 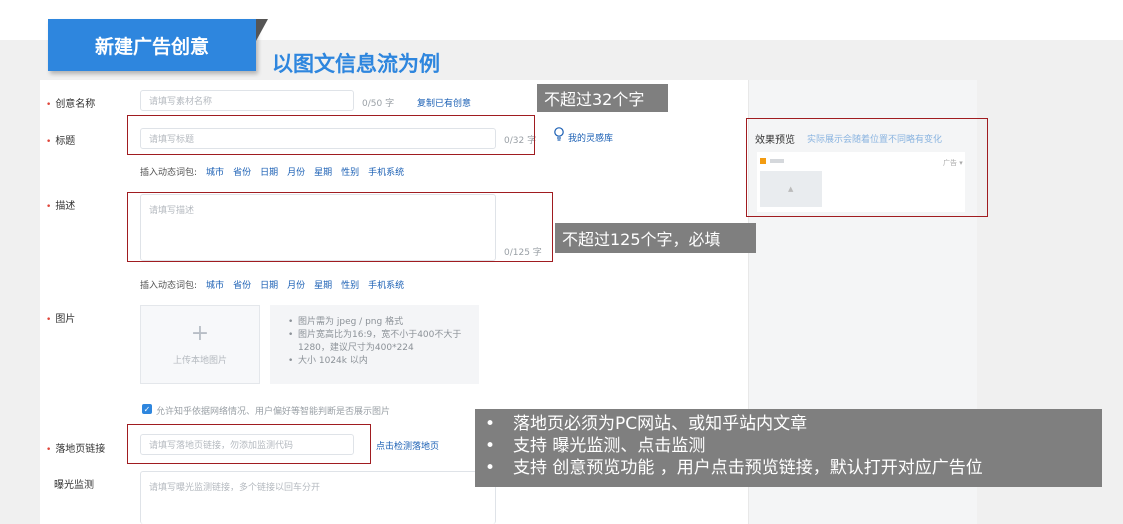 I want to click on slide-subtitle: 以图文信息流为例, so click(x=356, y=64).